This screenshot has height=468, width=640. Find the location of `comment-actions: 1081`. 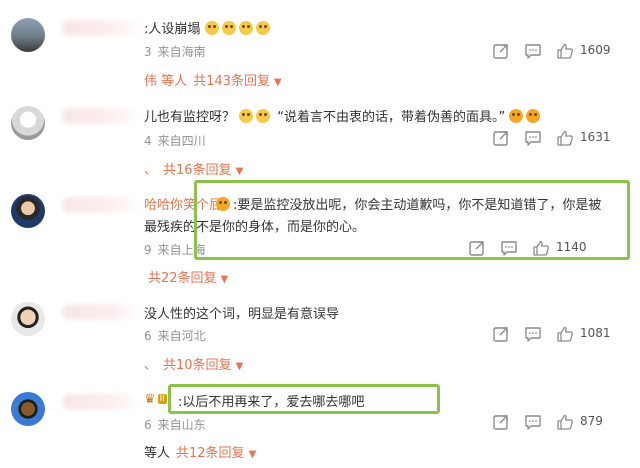

comment-actions: 1081 is located at coordinates (566, 335).